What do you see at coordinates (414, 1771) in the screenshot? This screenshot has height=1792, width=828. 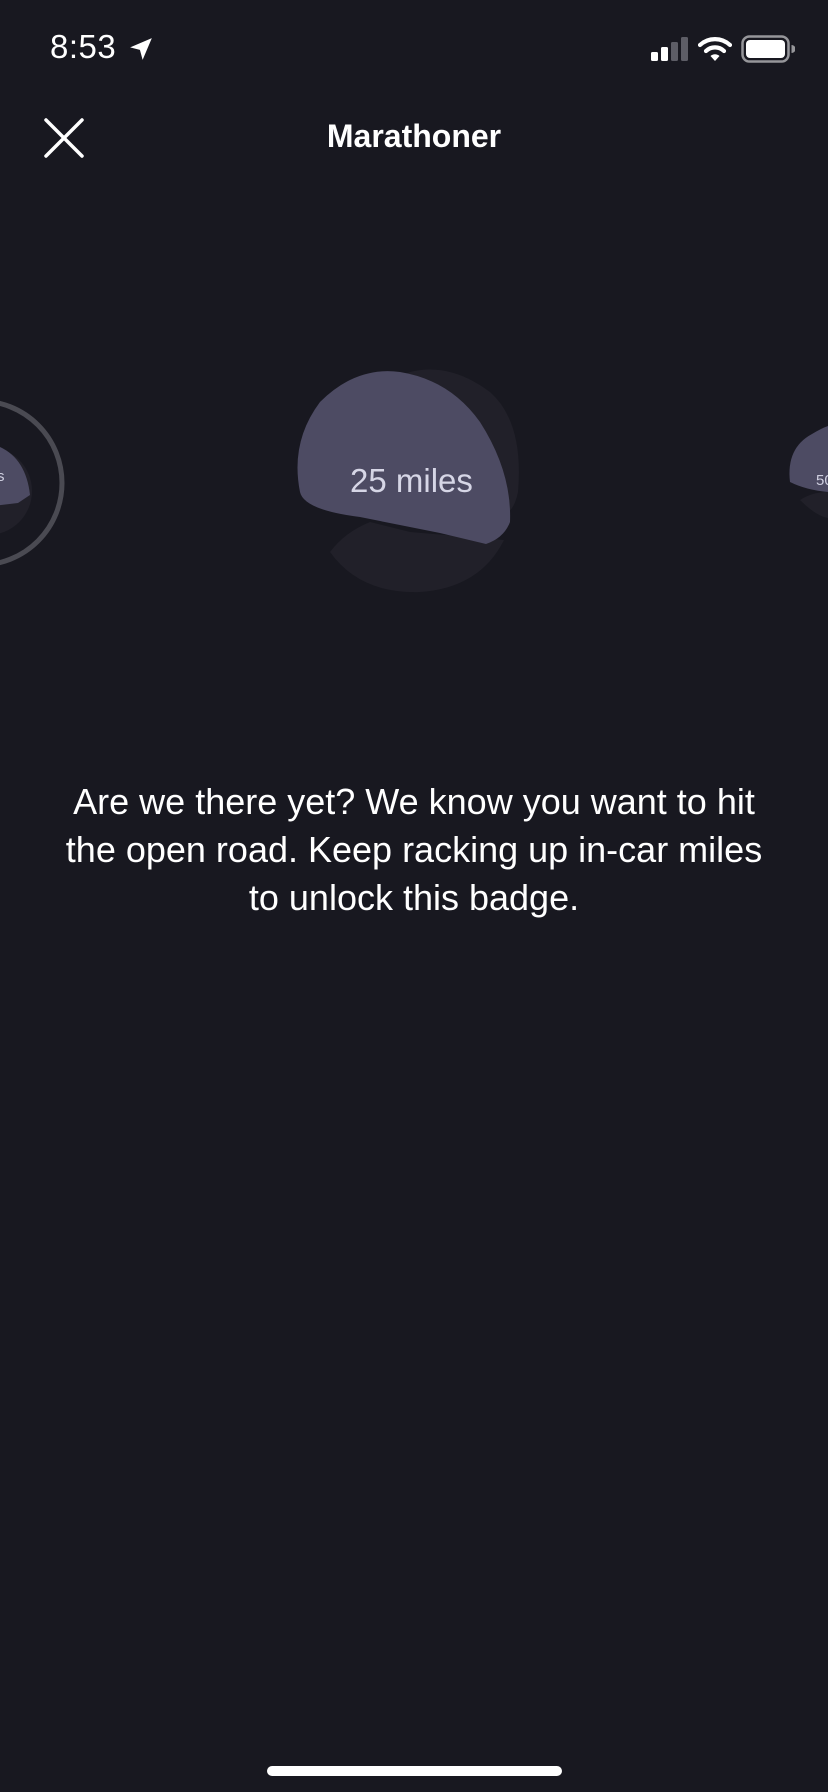 I see `home-indicator` at bounding box center [414, 1771].